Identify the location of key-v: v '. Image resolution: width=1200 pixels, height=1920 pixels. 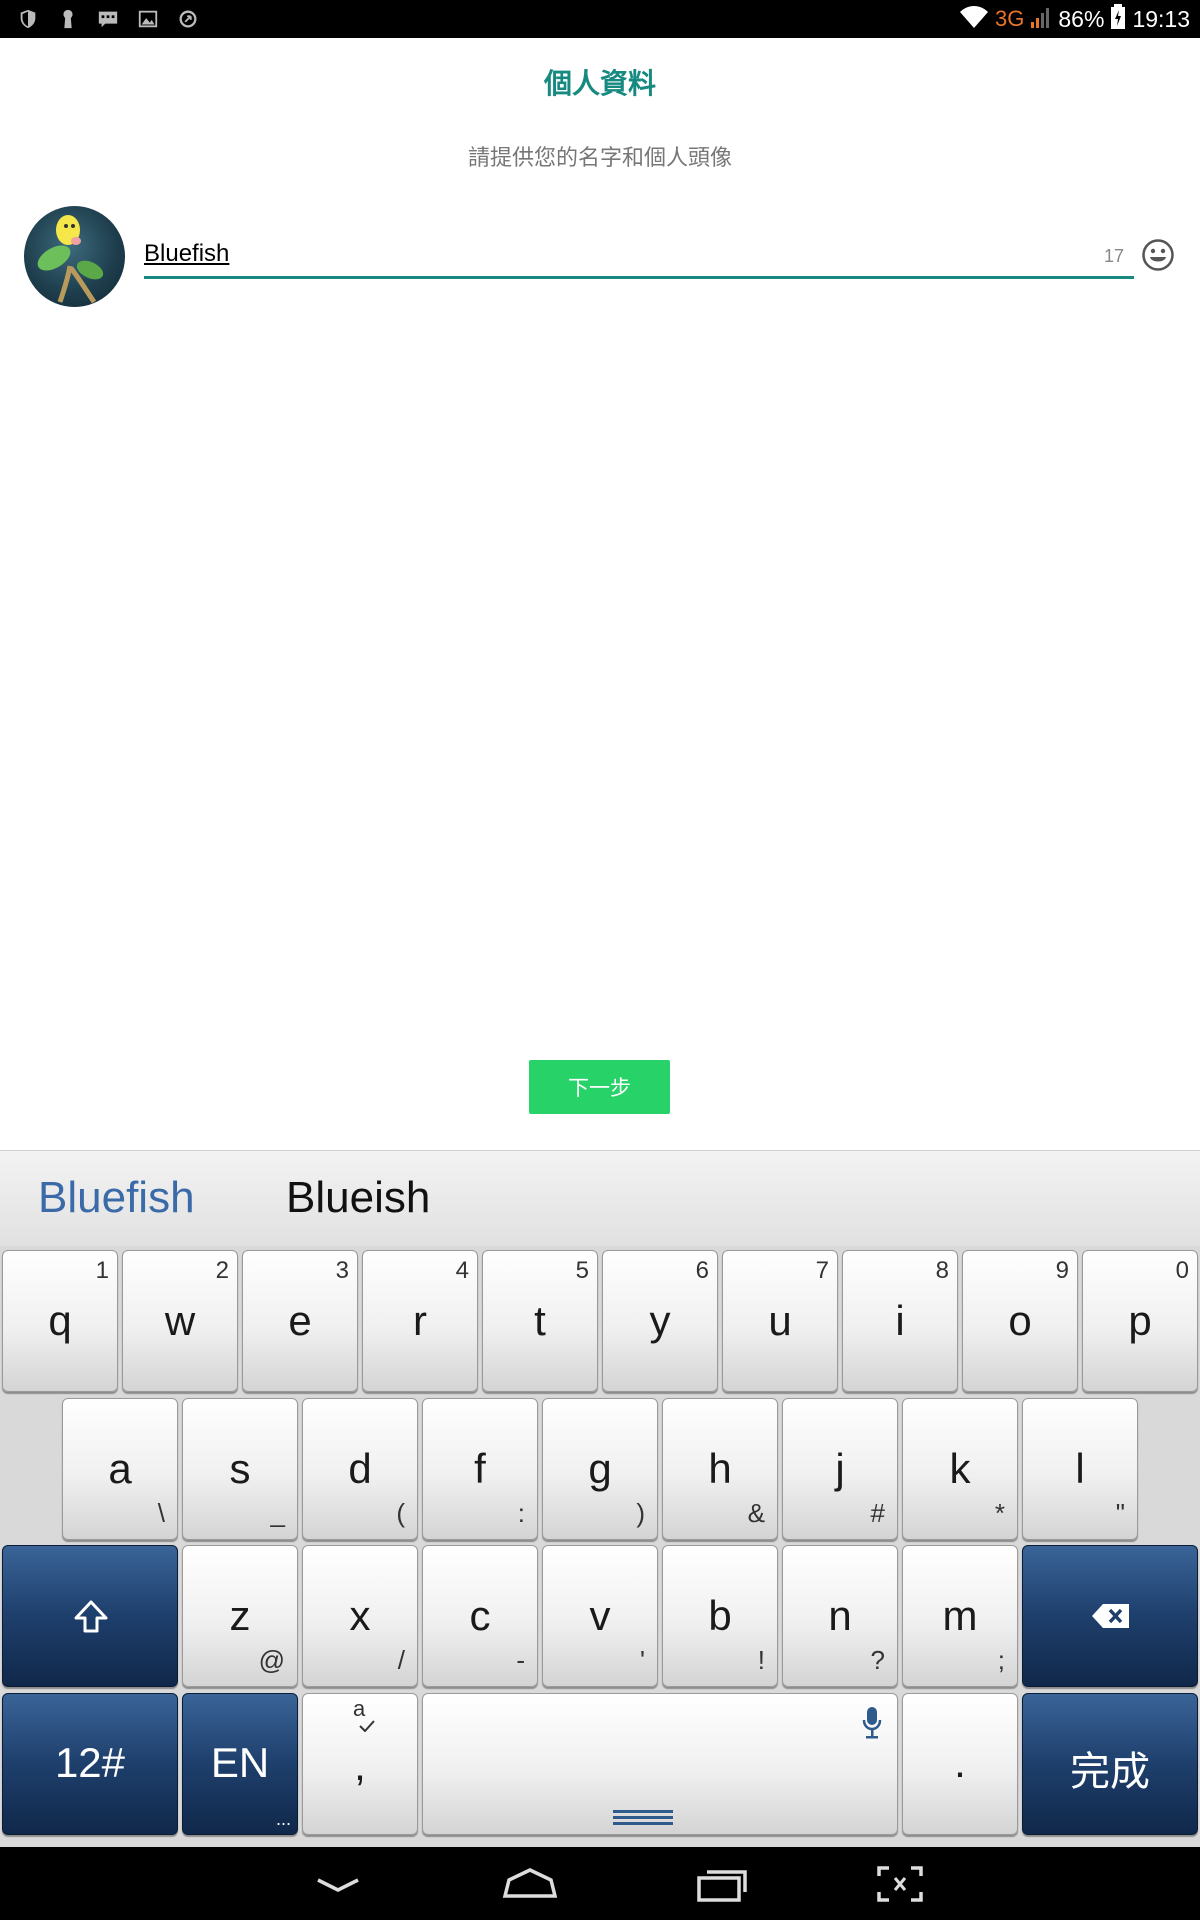
(600, 1616).